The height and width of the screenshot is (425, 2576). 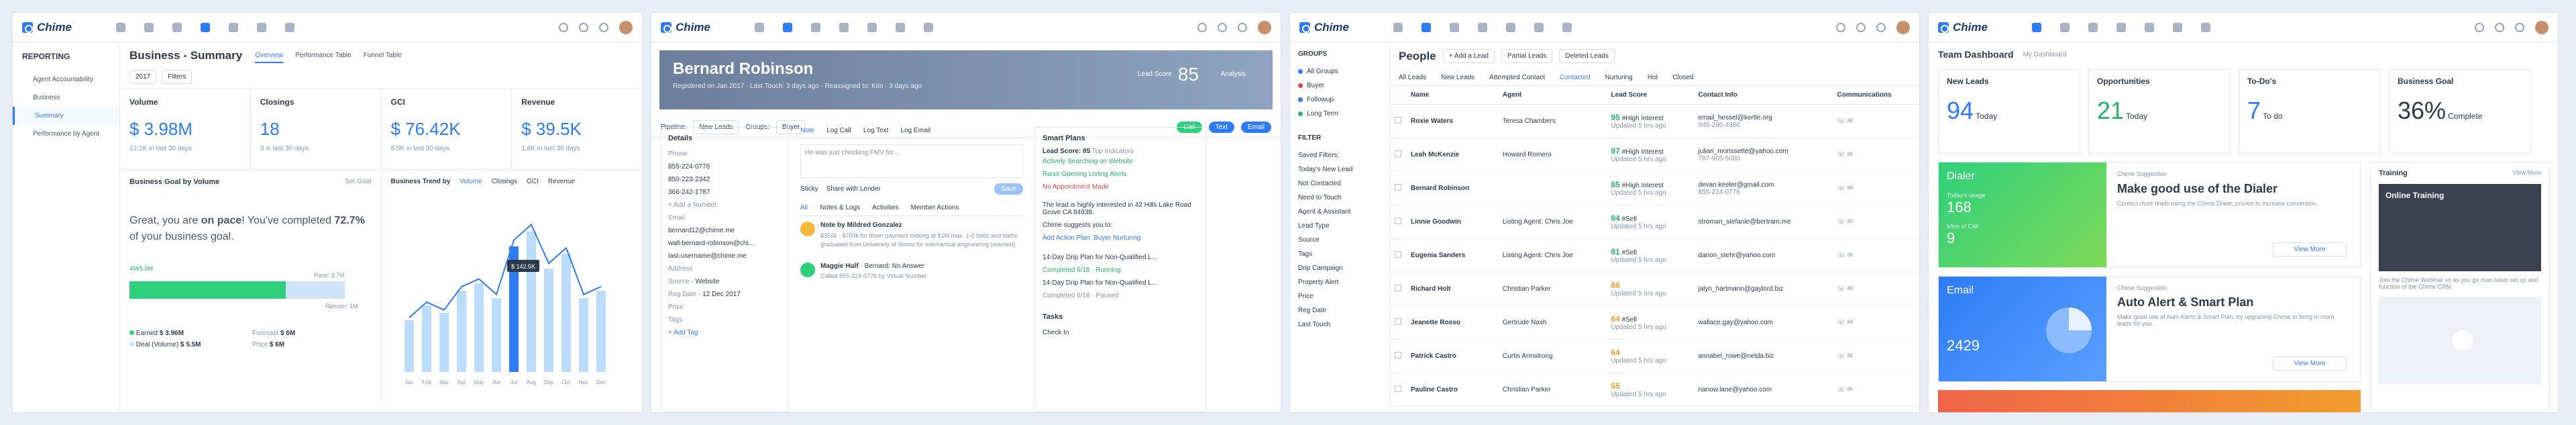 What do you see at coordinates (1435, 323) in the screenshot?
I see `lead-name: Jeanette Rosso` at bounding box center [1435, 323].